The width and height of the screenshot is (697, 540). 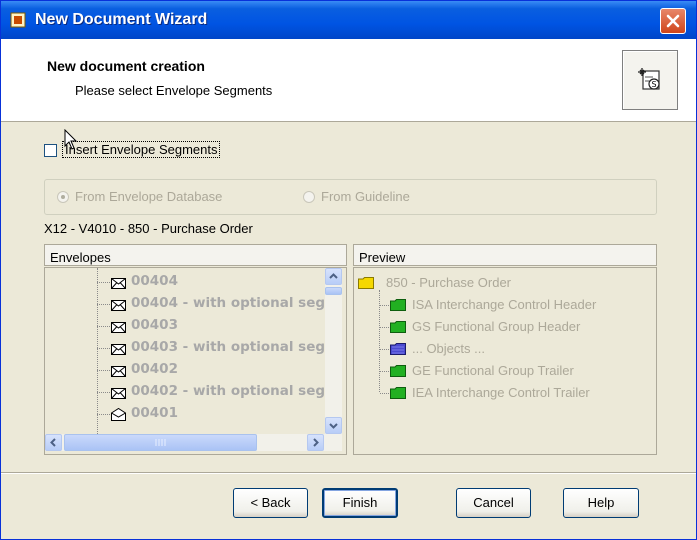 I want to click on radio-envelope-database-label: From Envelope Database, so click(x=148, y=196).